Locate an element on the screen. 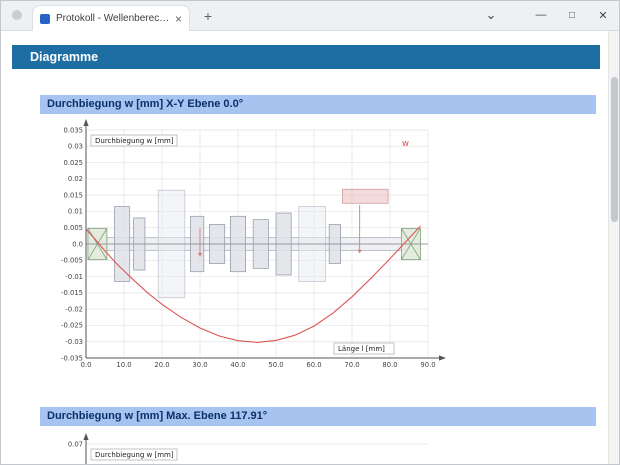 The width and height of the screenshot is (620, 465). svg-text: 80.0 is located at coordinates (389, 365).